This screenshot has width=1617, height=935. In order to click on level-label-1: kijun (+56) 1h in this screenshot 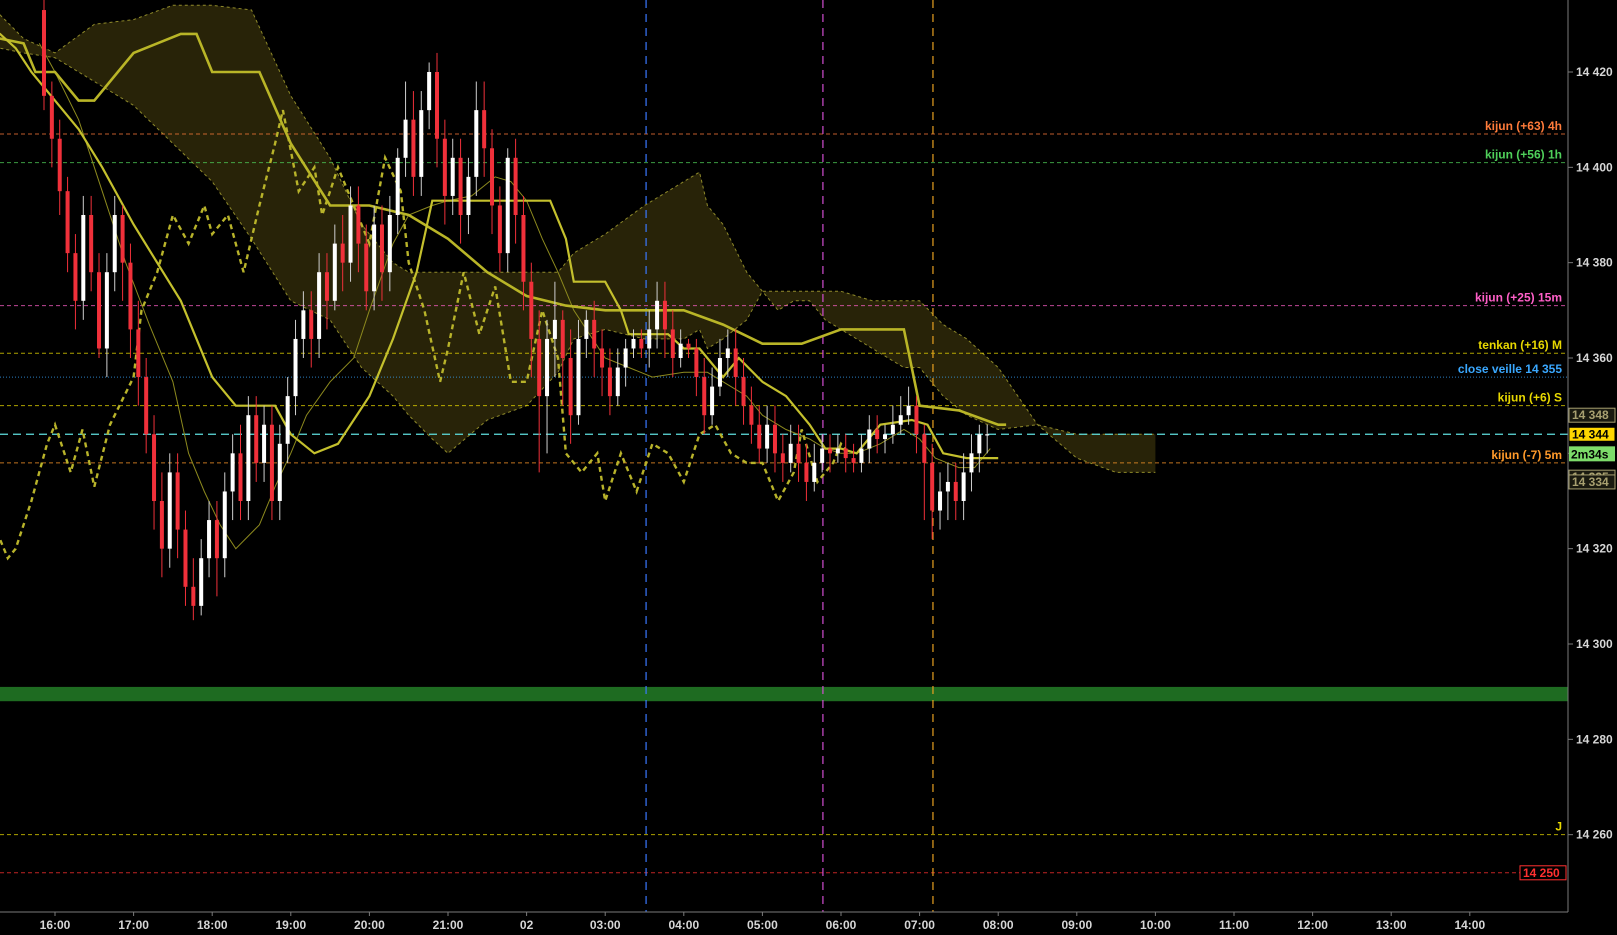, I will do `click(1523, 155)`.